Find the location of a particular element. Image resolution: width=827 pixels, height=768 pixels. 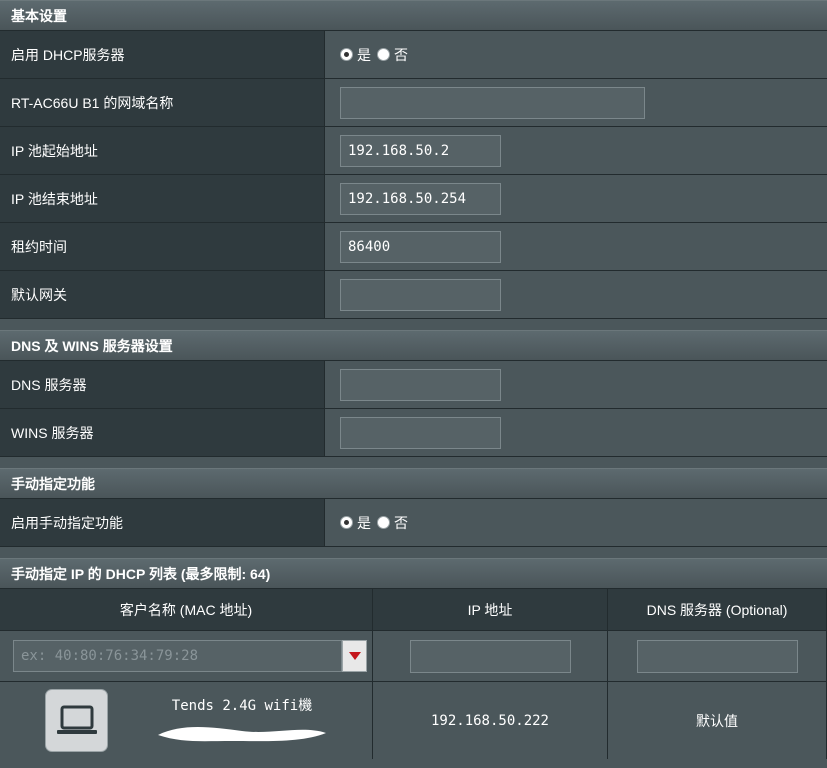

client-ip: 192.168.50.222 is located at coordinates (490, 720).